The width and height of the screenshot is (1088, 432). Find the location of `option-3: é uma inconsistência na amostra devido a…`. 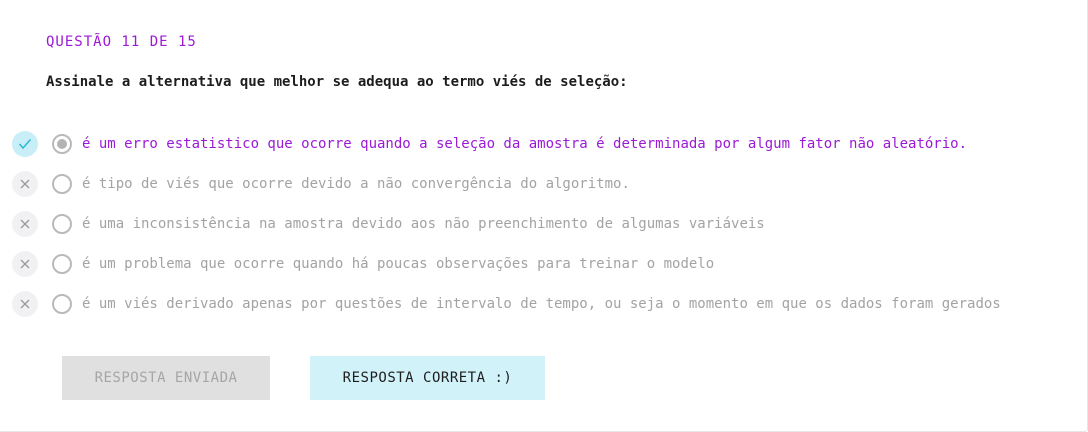

option-3: é uma inconsistência na amostra devido a… is located at coordinates (542, 224).